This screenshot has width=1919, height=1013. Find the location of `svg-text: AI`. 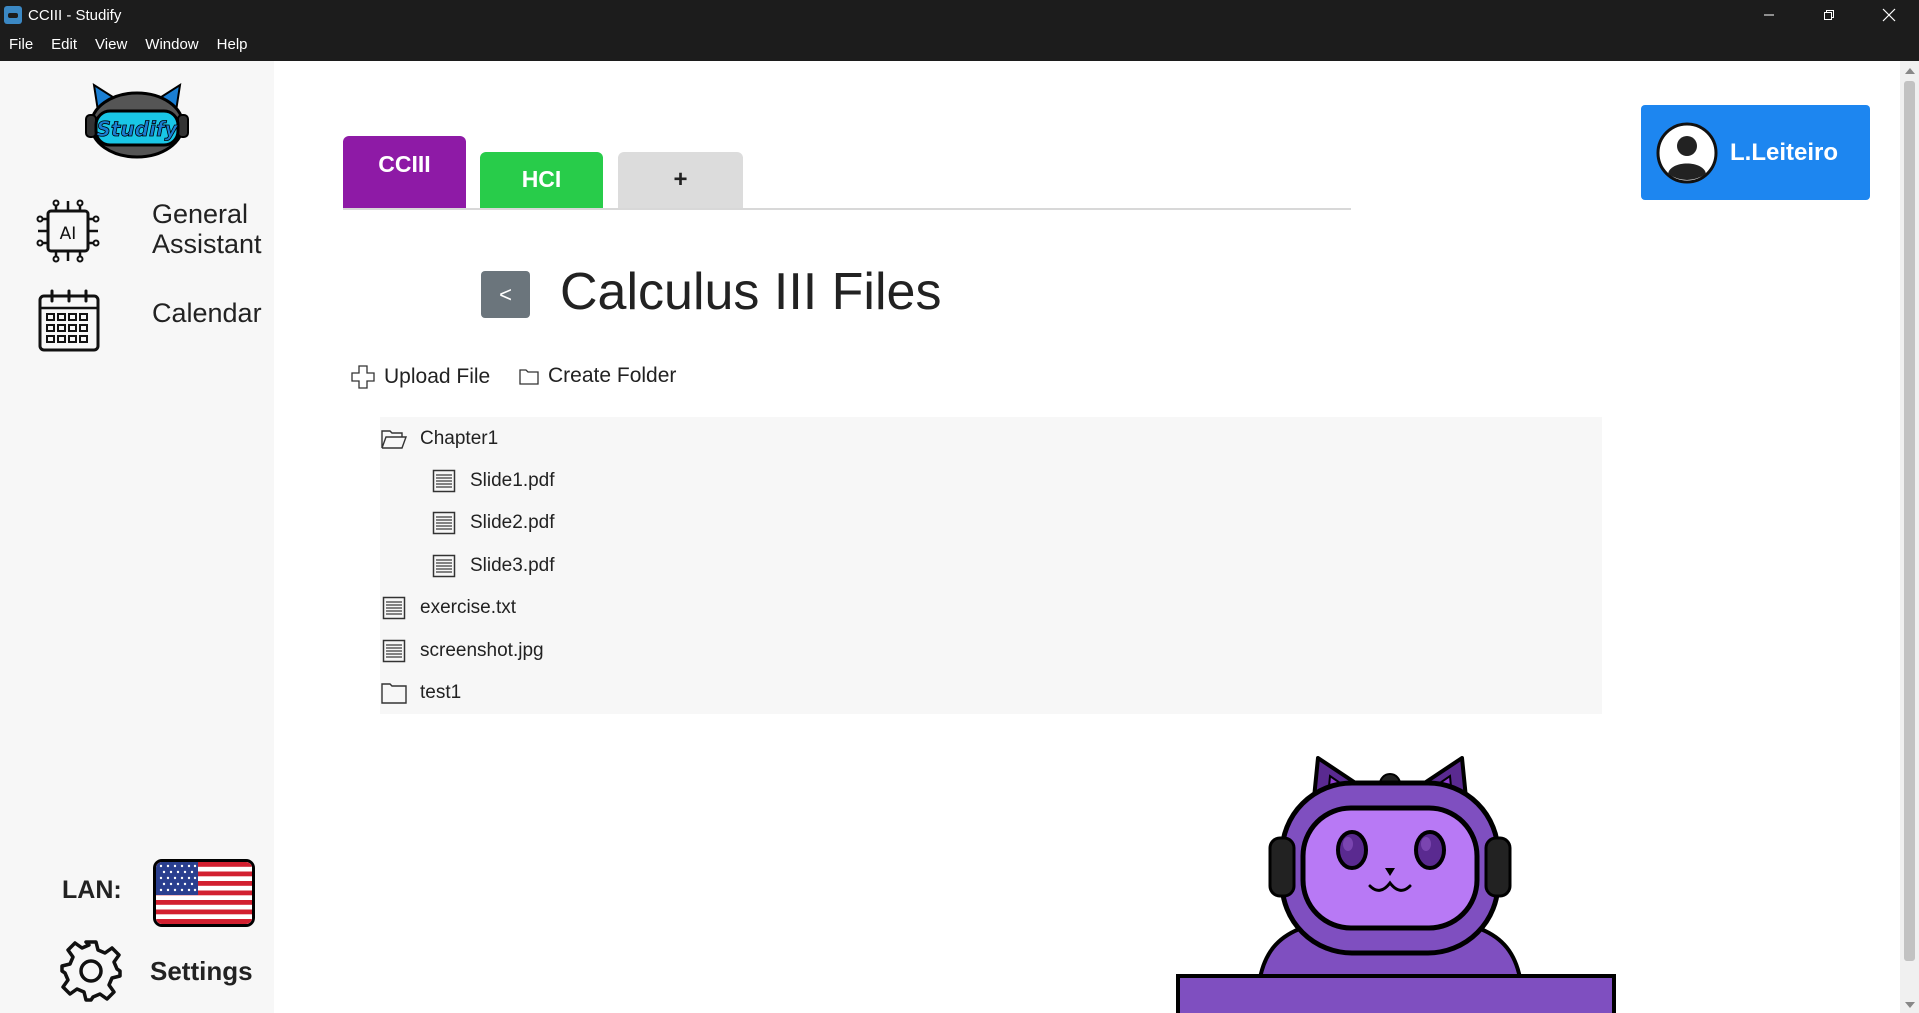

svg-text: AI is located at coordinates (68, 234).